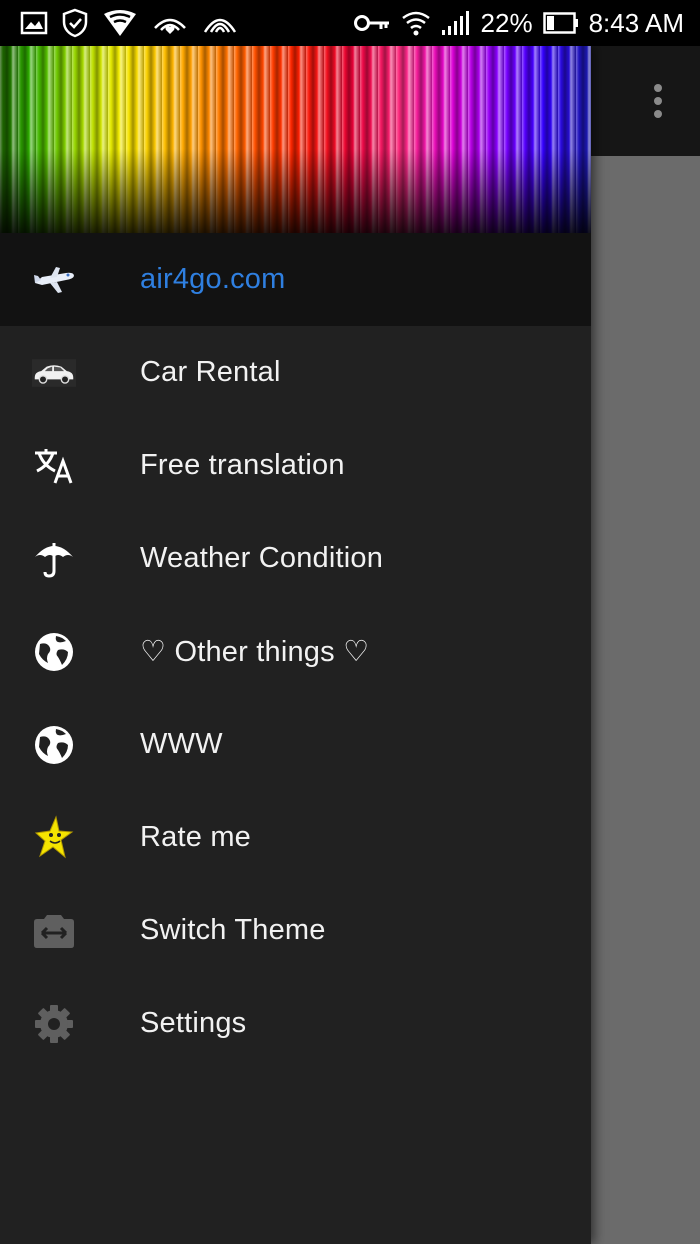 The image size is (700, 1244). I want to click on menu-item-settings: Settings, so click(295, 1023).